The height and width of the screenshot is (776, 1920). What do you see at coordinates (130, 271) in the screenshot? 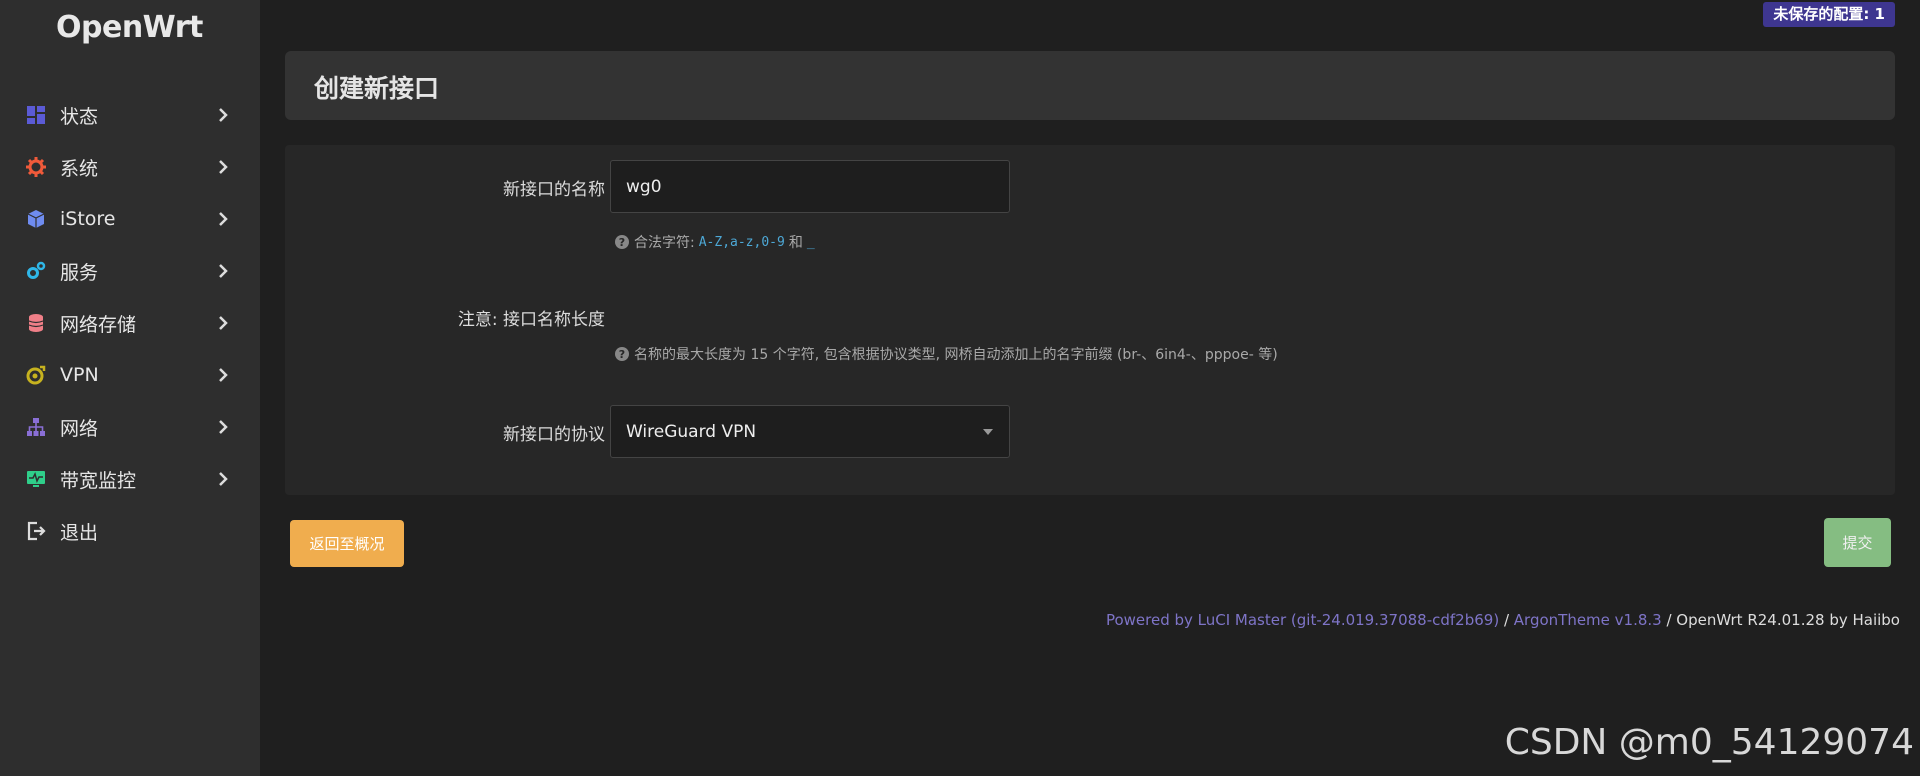
I see `sidebar-item-services: 服务` at bounding box center [130, 271].